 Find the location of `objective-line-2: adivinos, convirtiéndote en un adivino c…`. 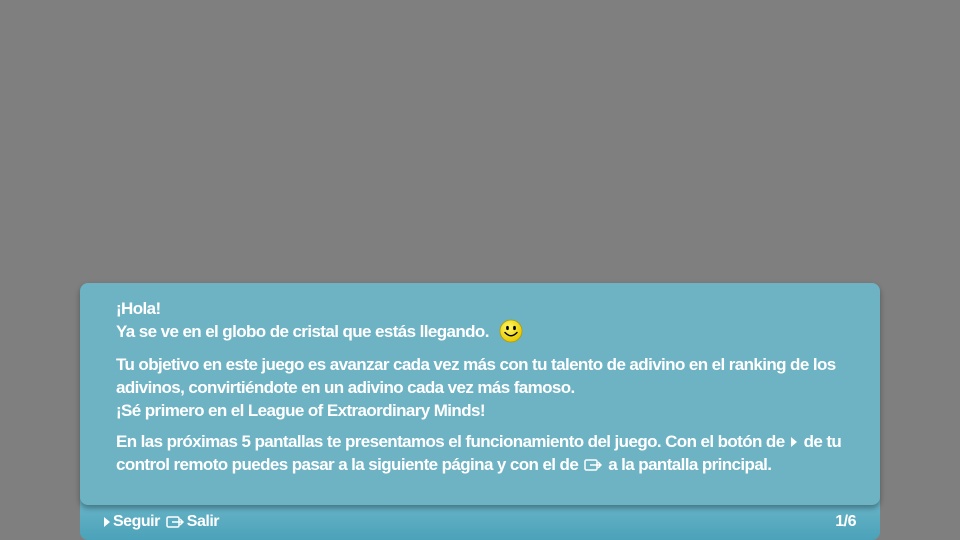

objective-line-2: adivinos, convirtiéndote en un adivino c… is located at coordinates (345, 387).